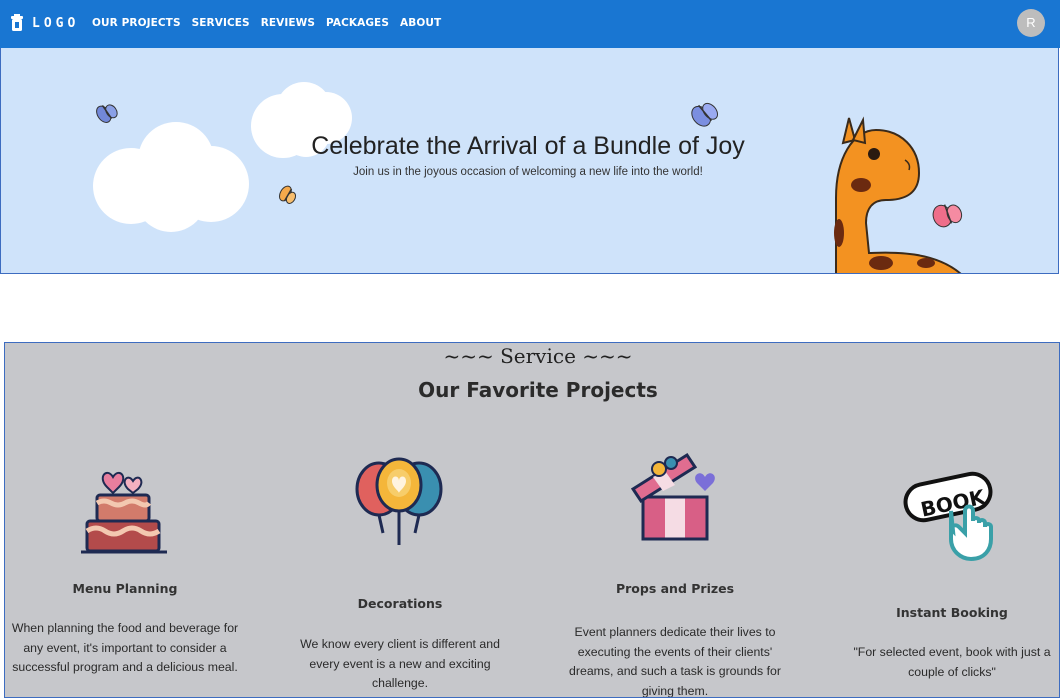  What do you see at coordinates (56, 23) in the screenshot?
I see `logo-text: LOGO` at bounding box center [56, 23].